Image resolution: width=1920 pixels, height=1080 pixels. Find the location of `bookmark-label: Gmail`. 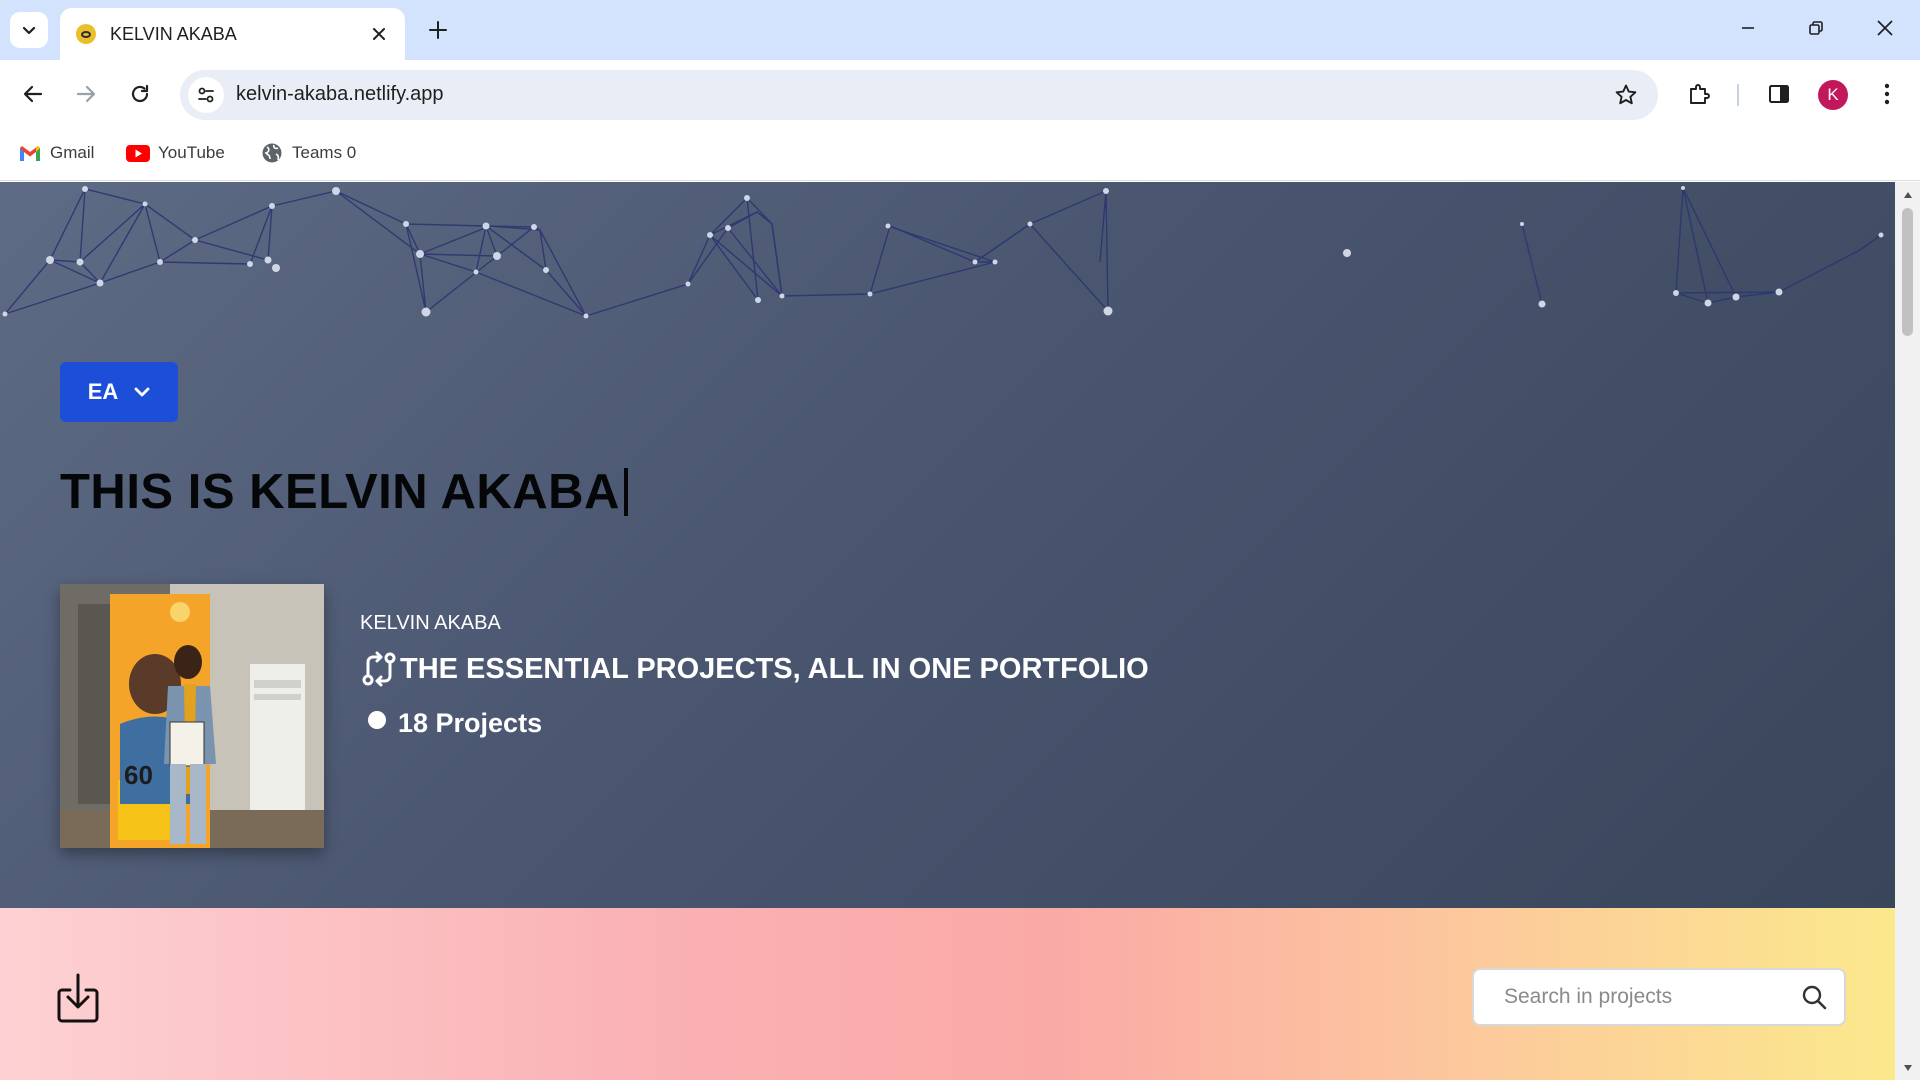

bookmark-label: Gmail is located at coordinates (72, 152).